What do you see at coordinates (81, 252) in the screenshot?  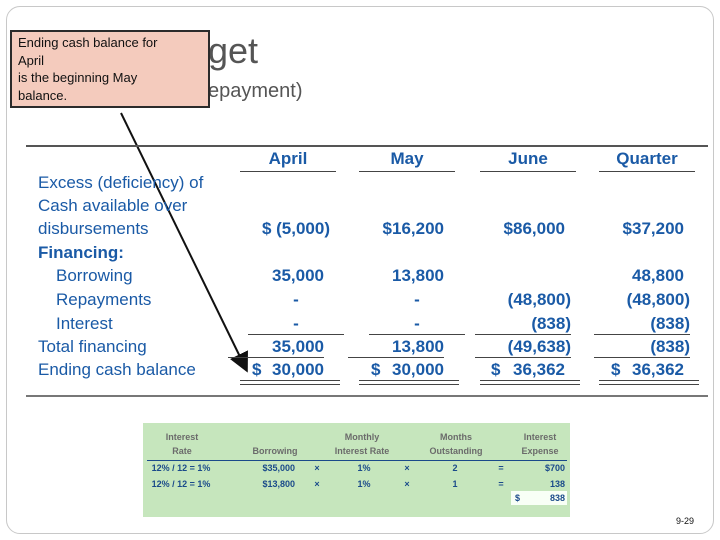 I see `row-label-financing: Financing:` at bounding box center [81, 252].